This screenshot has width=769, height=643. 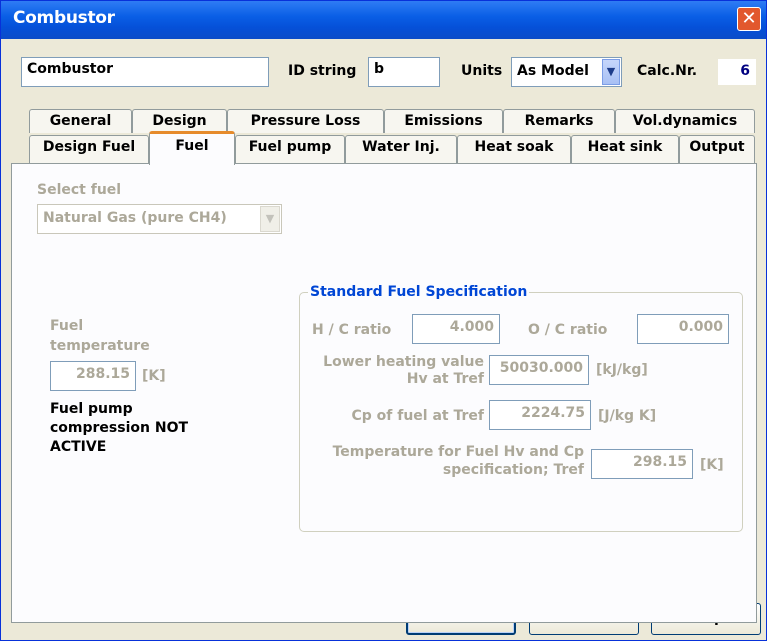 I want to click on tab-remarks: Remarks, so click(x=559, y=121).